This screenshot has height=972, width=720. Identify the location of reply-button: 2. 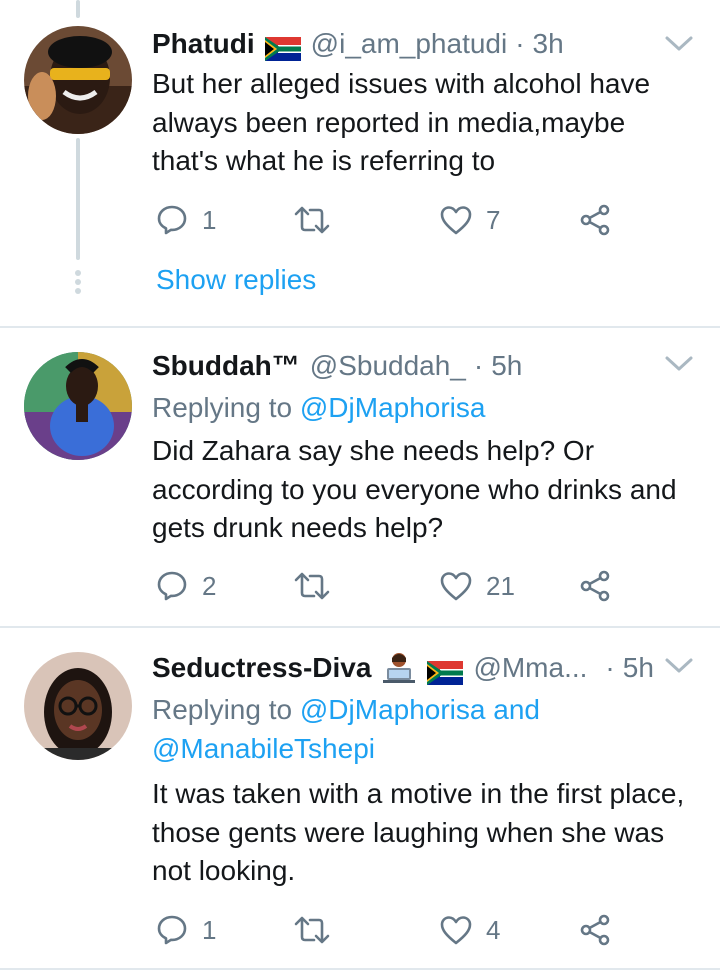
(186, 586).